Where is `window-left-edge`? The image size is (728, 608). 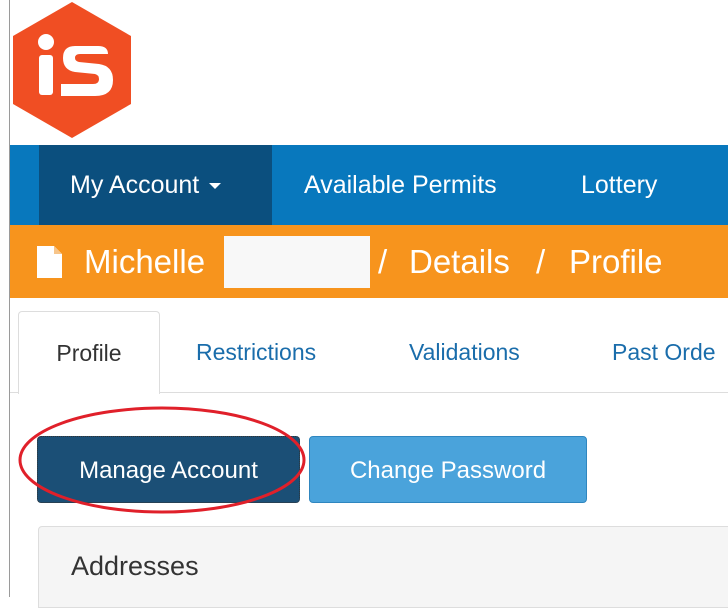 window-left-edge is located at coordinates (5, 298).